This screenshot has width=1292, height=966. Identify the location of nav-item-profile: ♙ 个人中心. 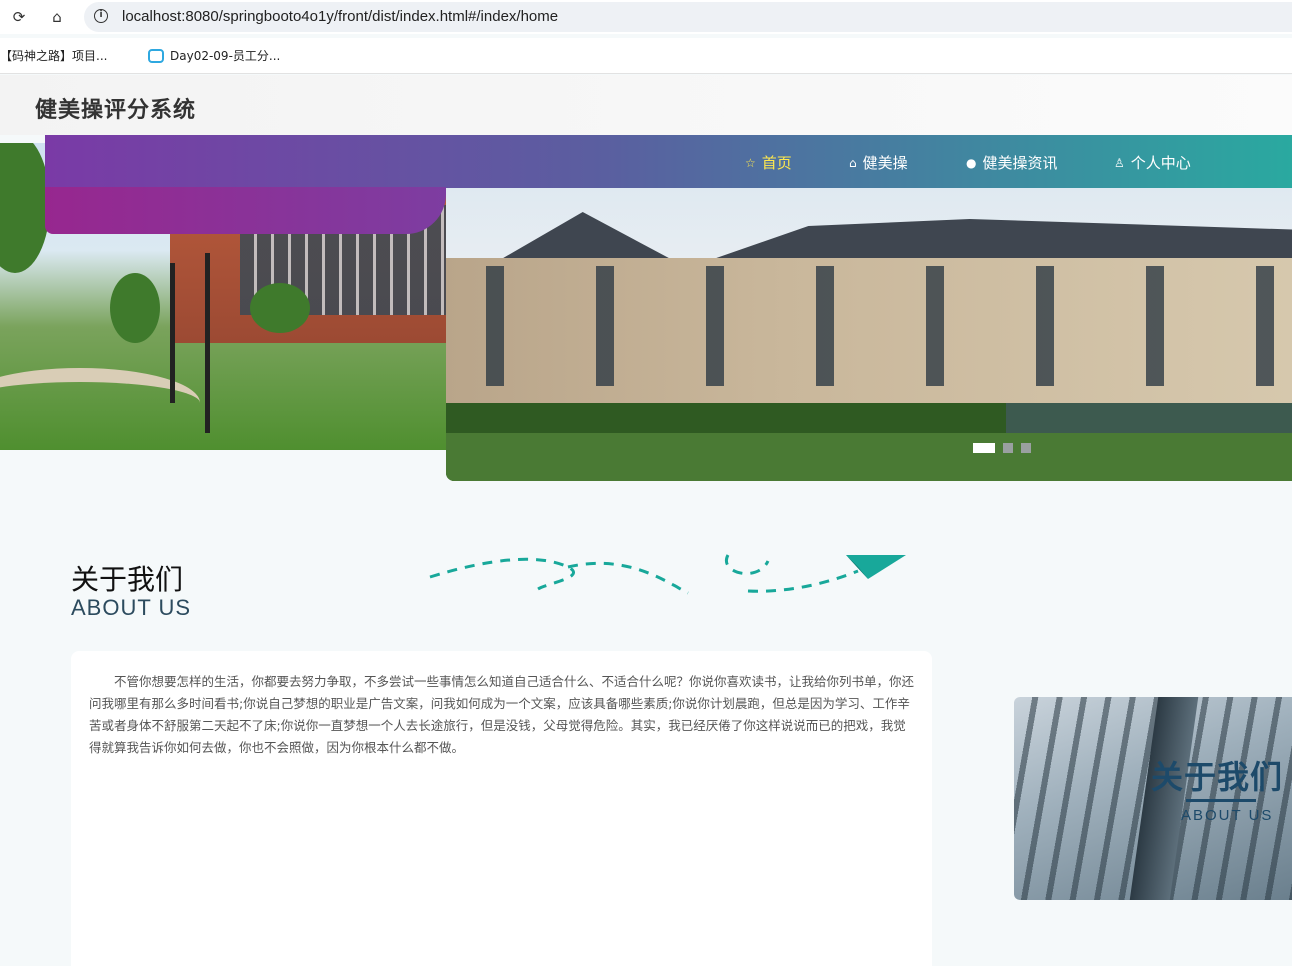
(1152, 162).